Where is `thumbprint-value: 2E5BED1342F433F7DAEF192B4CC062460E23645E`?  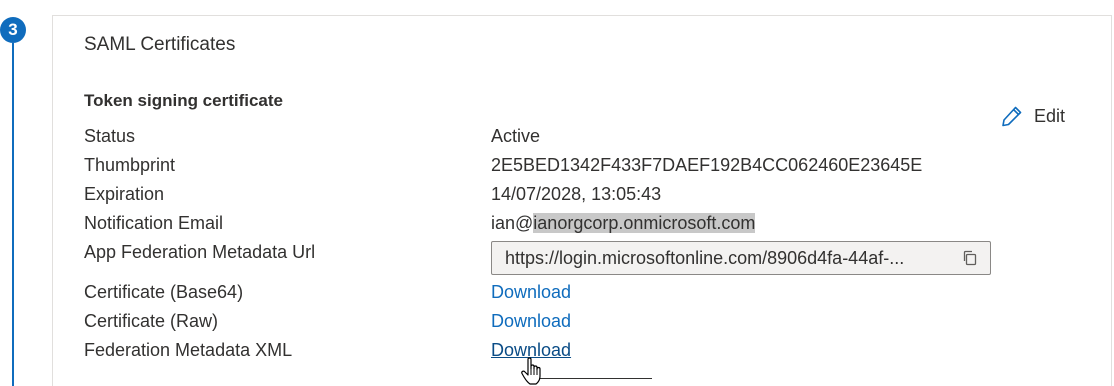
thumbprint-value: 2E5BED1342F433F7DAEF192B4CC062460E23645E is located at coordinates (707, 165).